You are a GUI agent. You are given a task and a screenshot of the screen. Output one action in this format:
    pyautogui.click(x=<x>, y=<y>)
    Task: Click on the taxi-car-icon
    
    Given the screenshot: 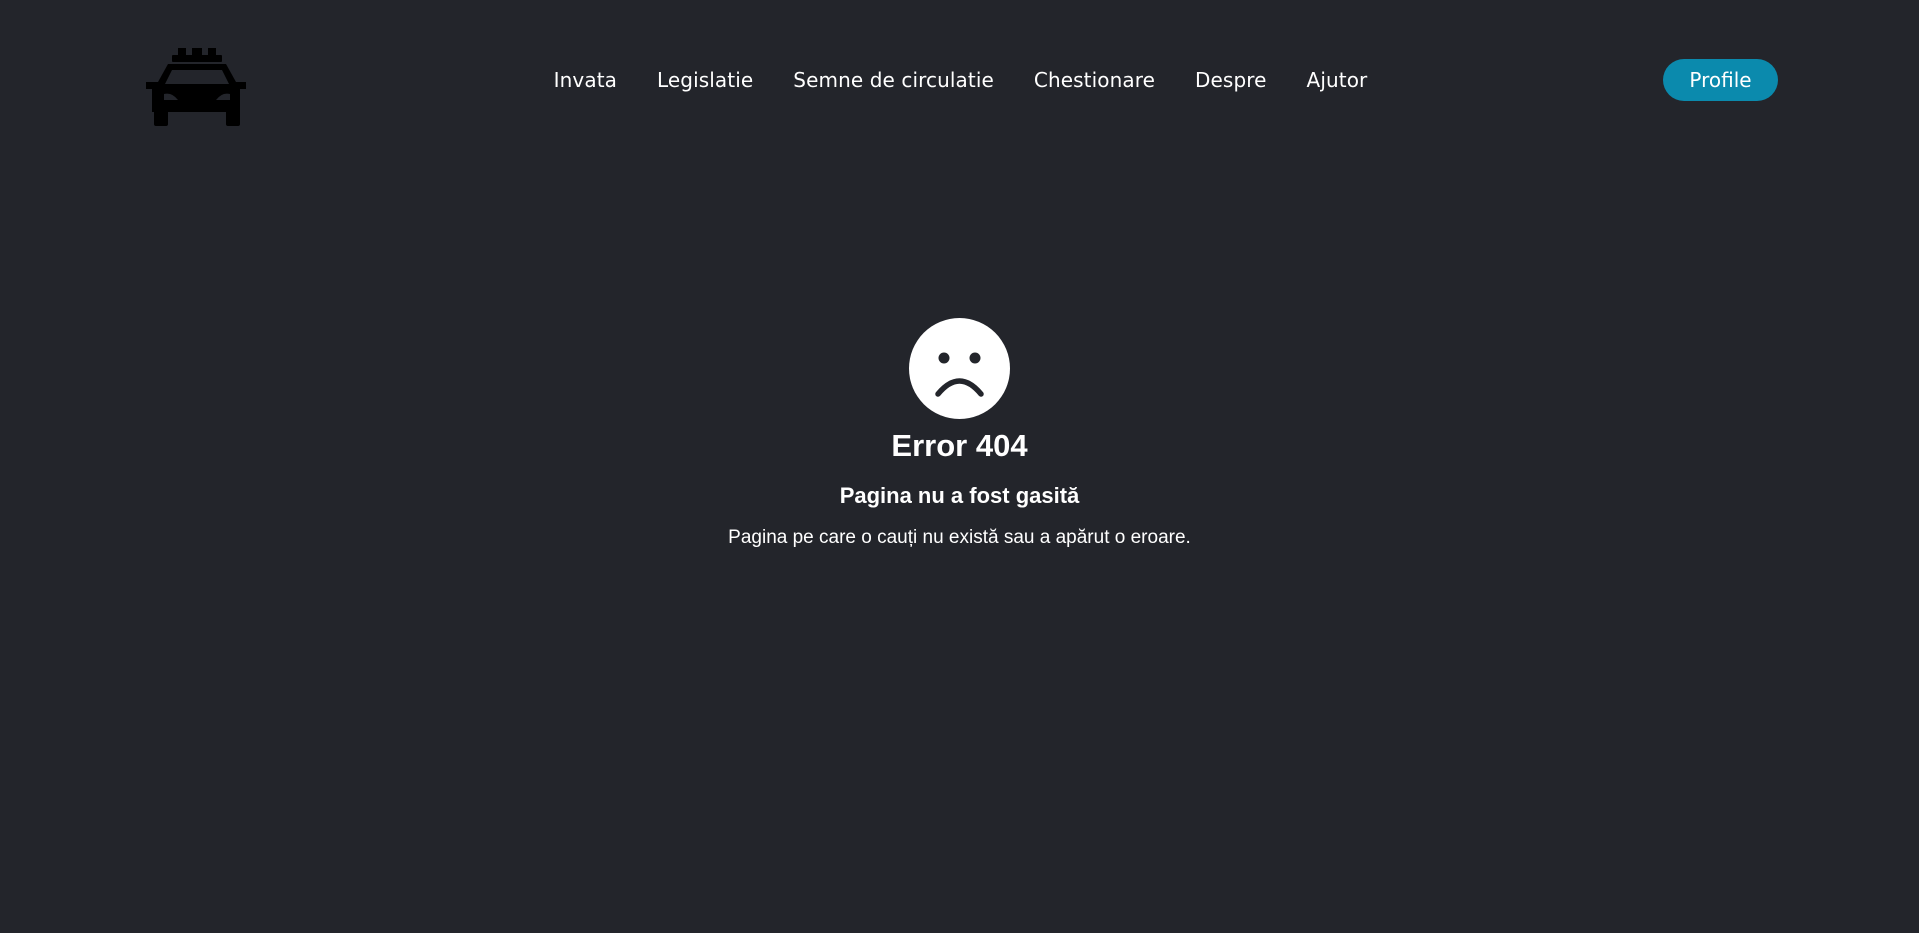 What is the action you would take?
    pyautogui.click(x=196, y=87)
    